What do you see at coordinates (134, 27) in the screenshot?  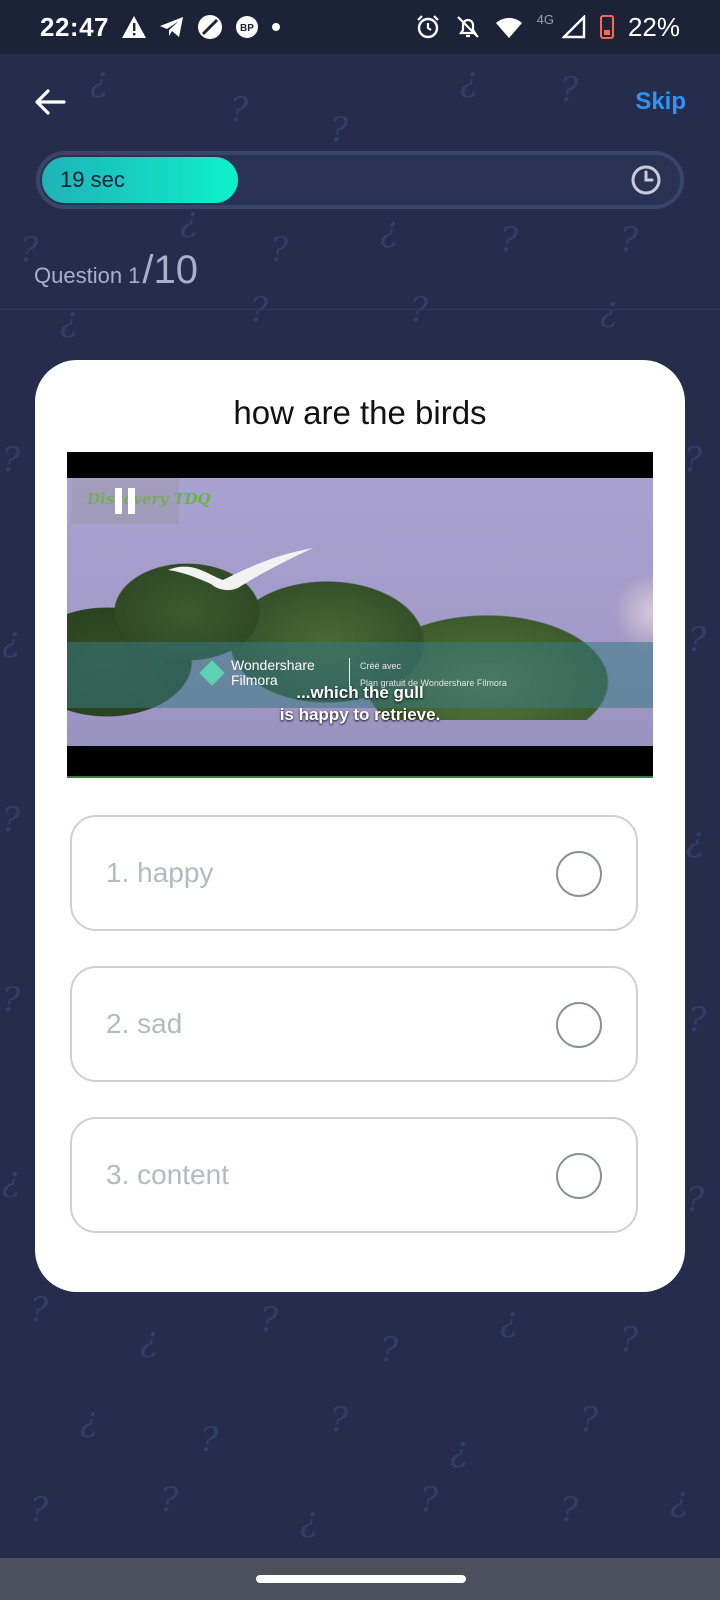 I see `warning-icon` at bounding box center [134, 27].